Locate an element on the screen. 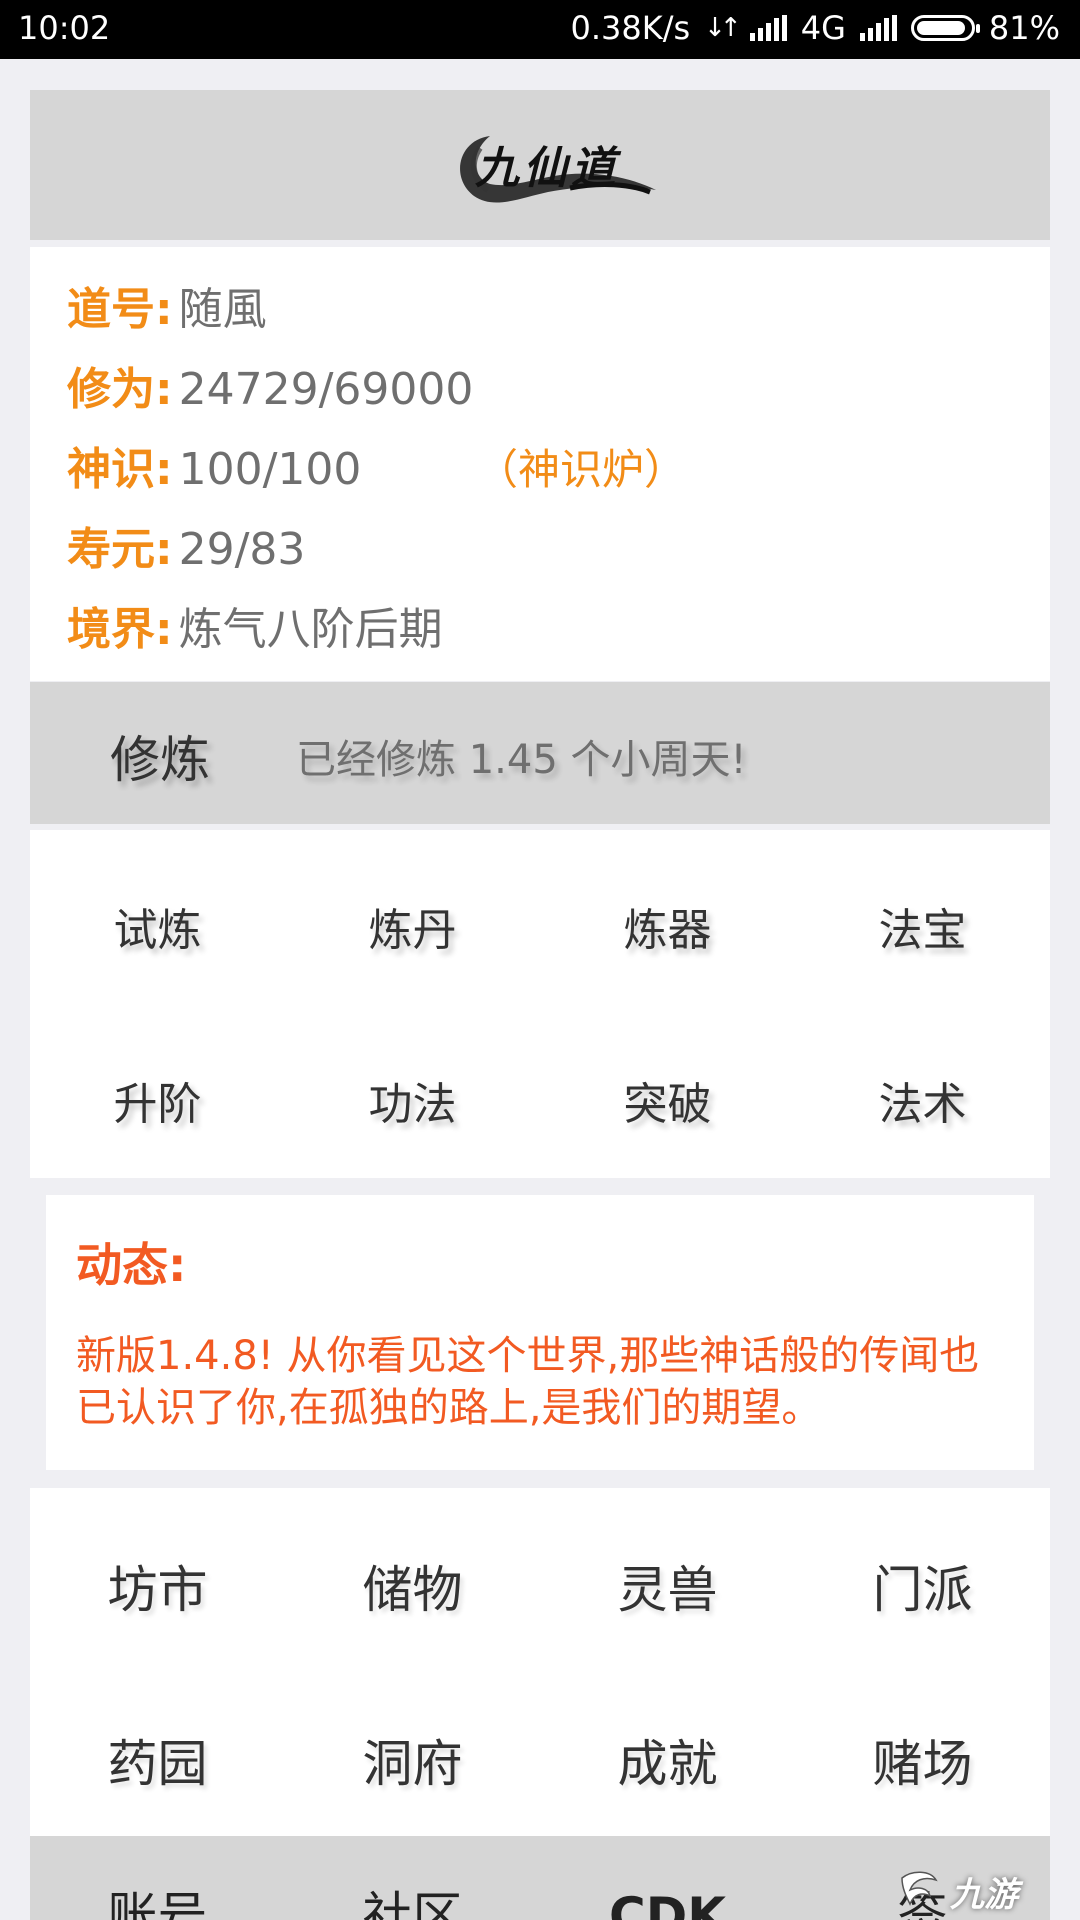  profile-label: 寿元: is located at coordinates (120, 549).